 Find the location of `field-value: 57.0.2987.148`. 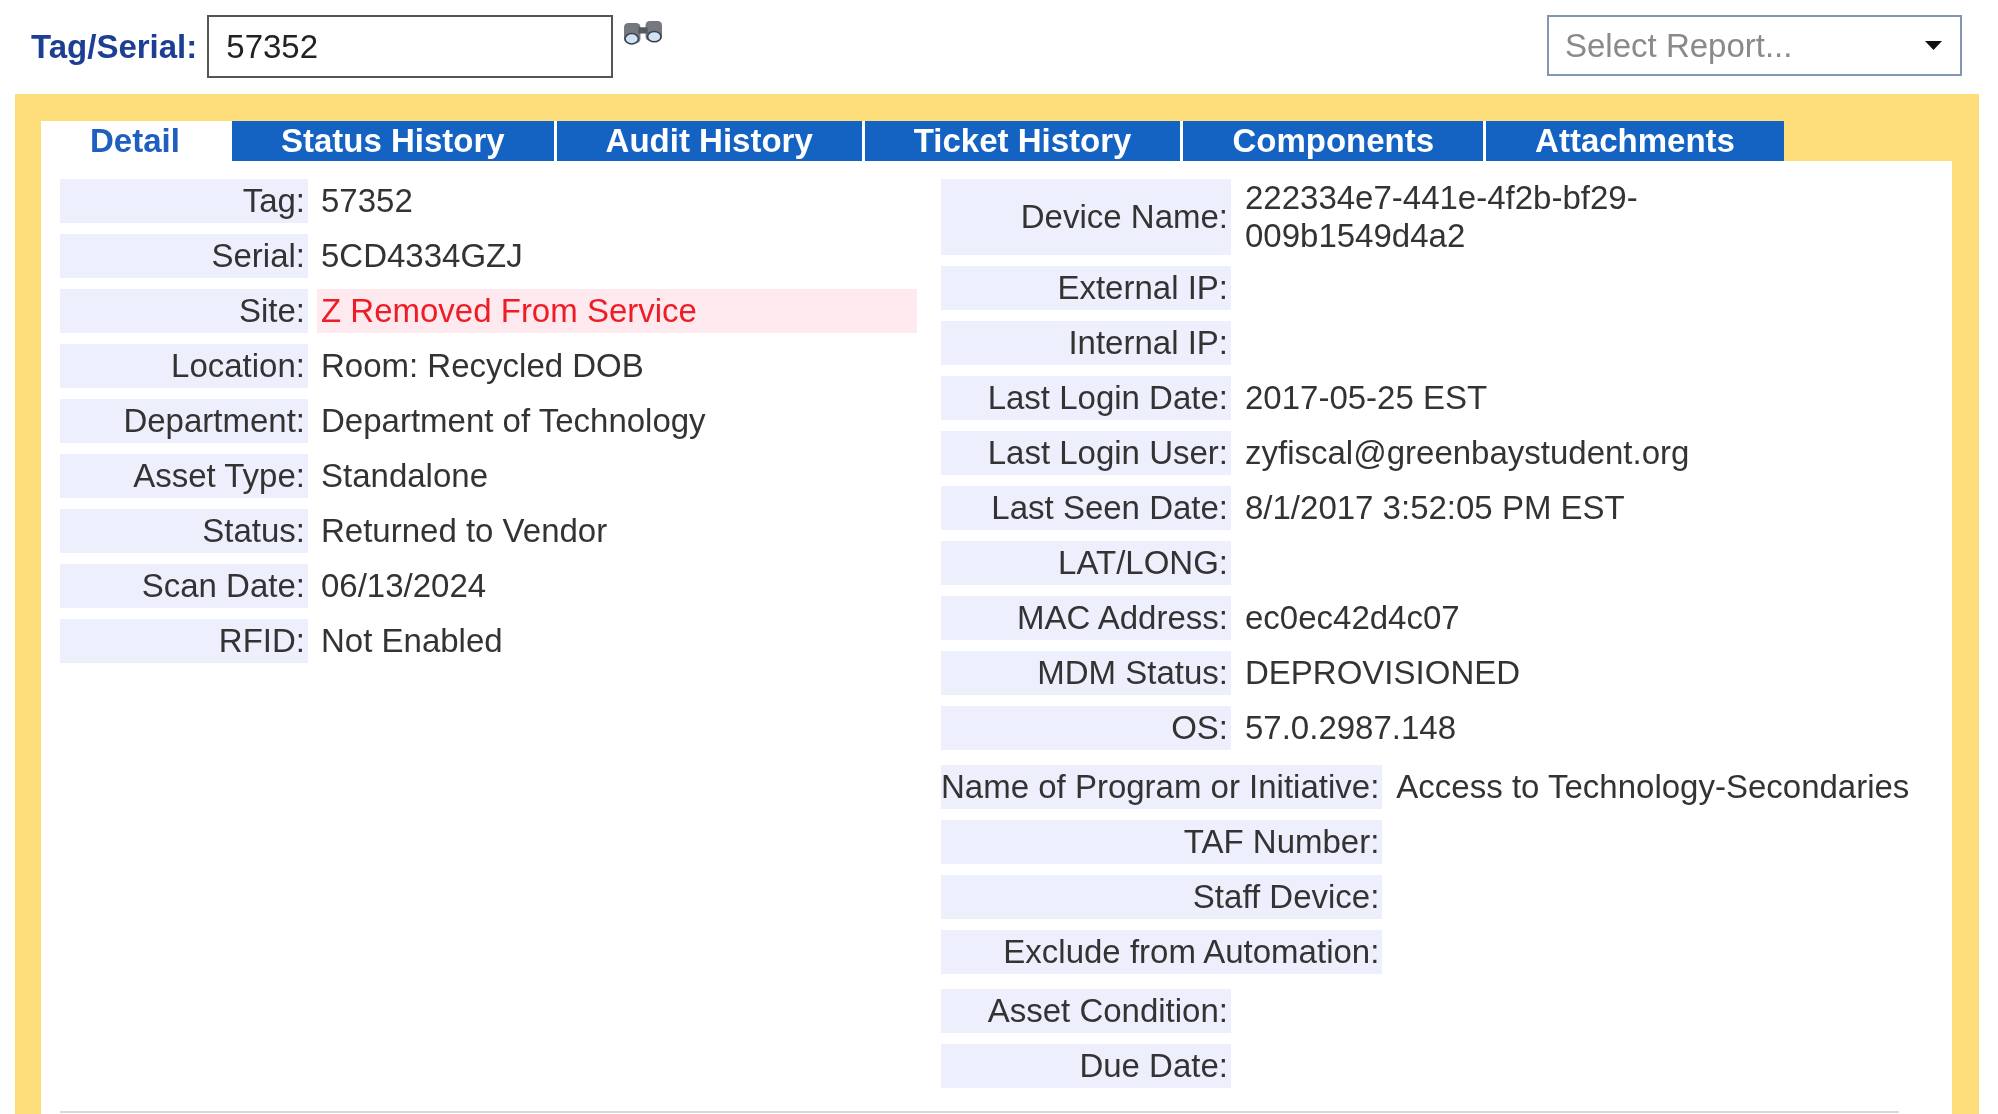

field-value: 57.0.2987.148 is located at coordinates (1351, 728).